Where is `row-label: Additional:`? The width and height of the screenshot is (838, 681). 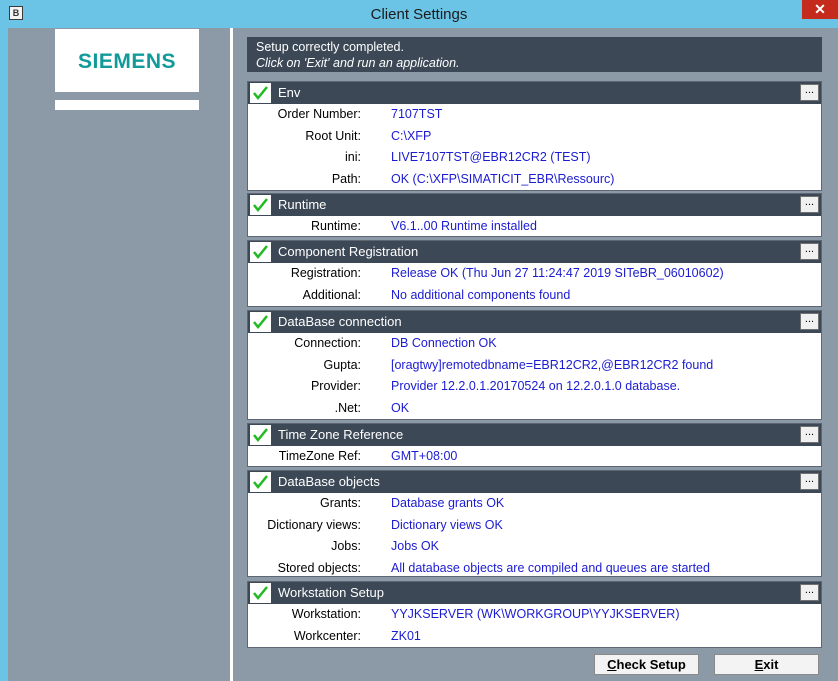
row-label: Additional: is located at coordinates (331, 294).